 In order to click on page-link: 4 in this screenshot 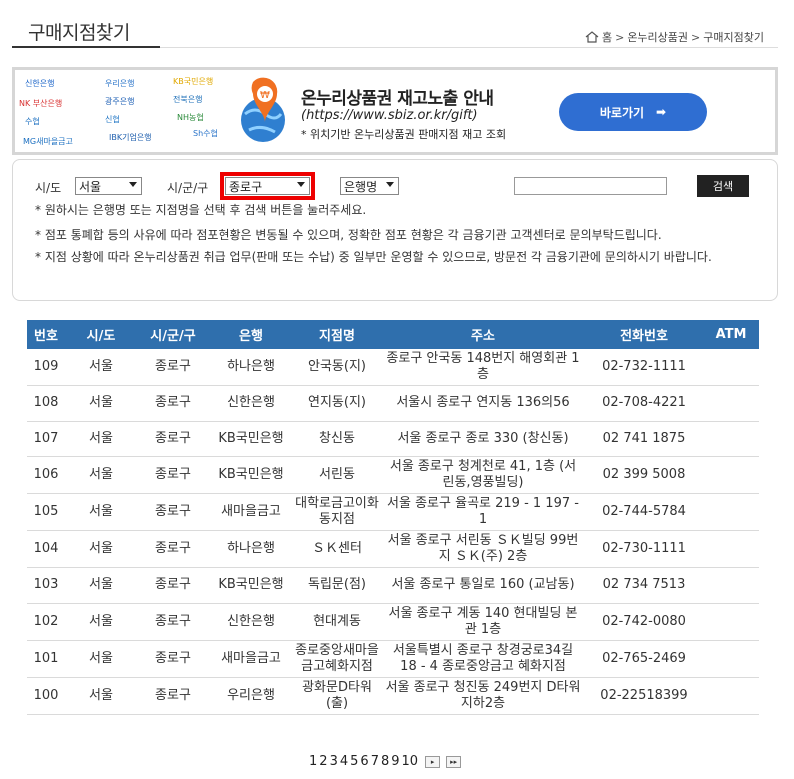, I will do `click(344, 761)`.